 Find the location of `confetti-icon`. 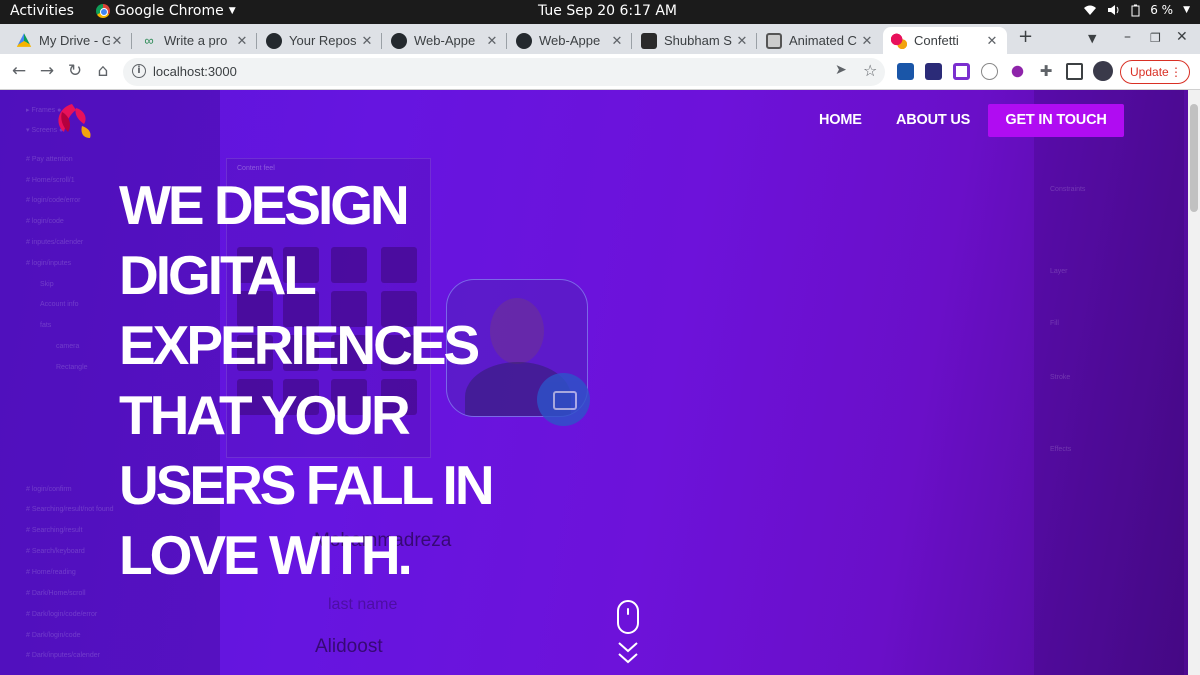

confetti-icon is located at coordinates (899, 40).